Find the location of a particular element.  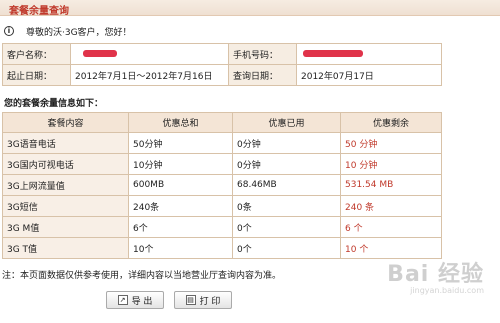

table-row: 3G上网流量值 600MB 68.46MB 531.54 MB is located at coordinates (222, 185).